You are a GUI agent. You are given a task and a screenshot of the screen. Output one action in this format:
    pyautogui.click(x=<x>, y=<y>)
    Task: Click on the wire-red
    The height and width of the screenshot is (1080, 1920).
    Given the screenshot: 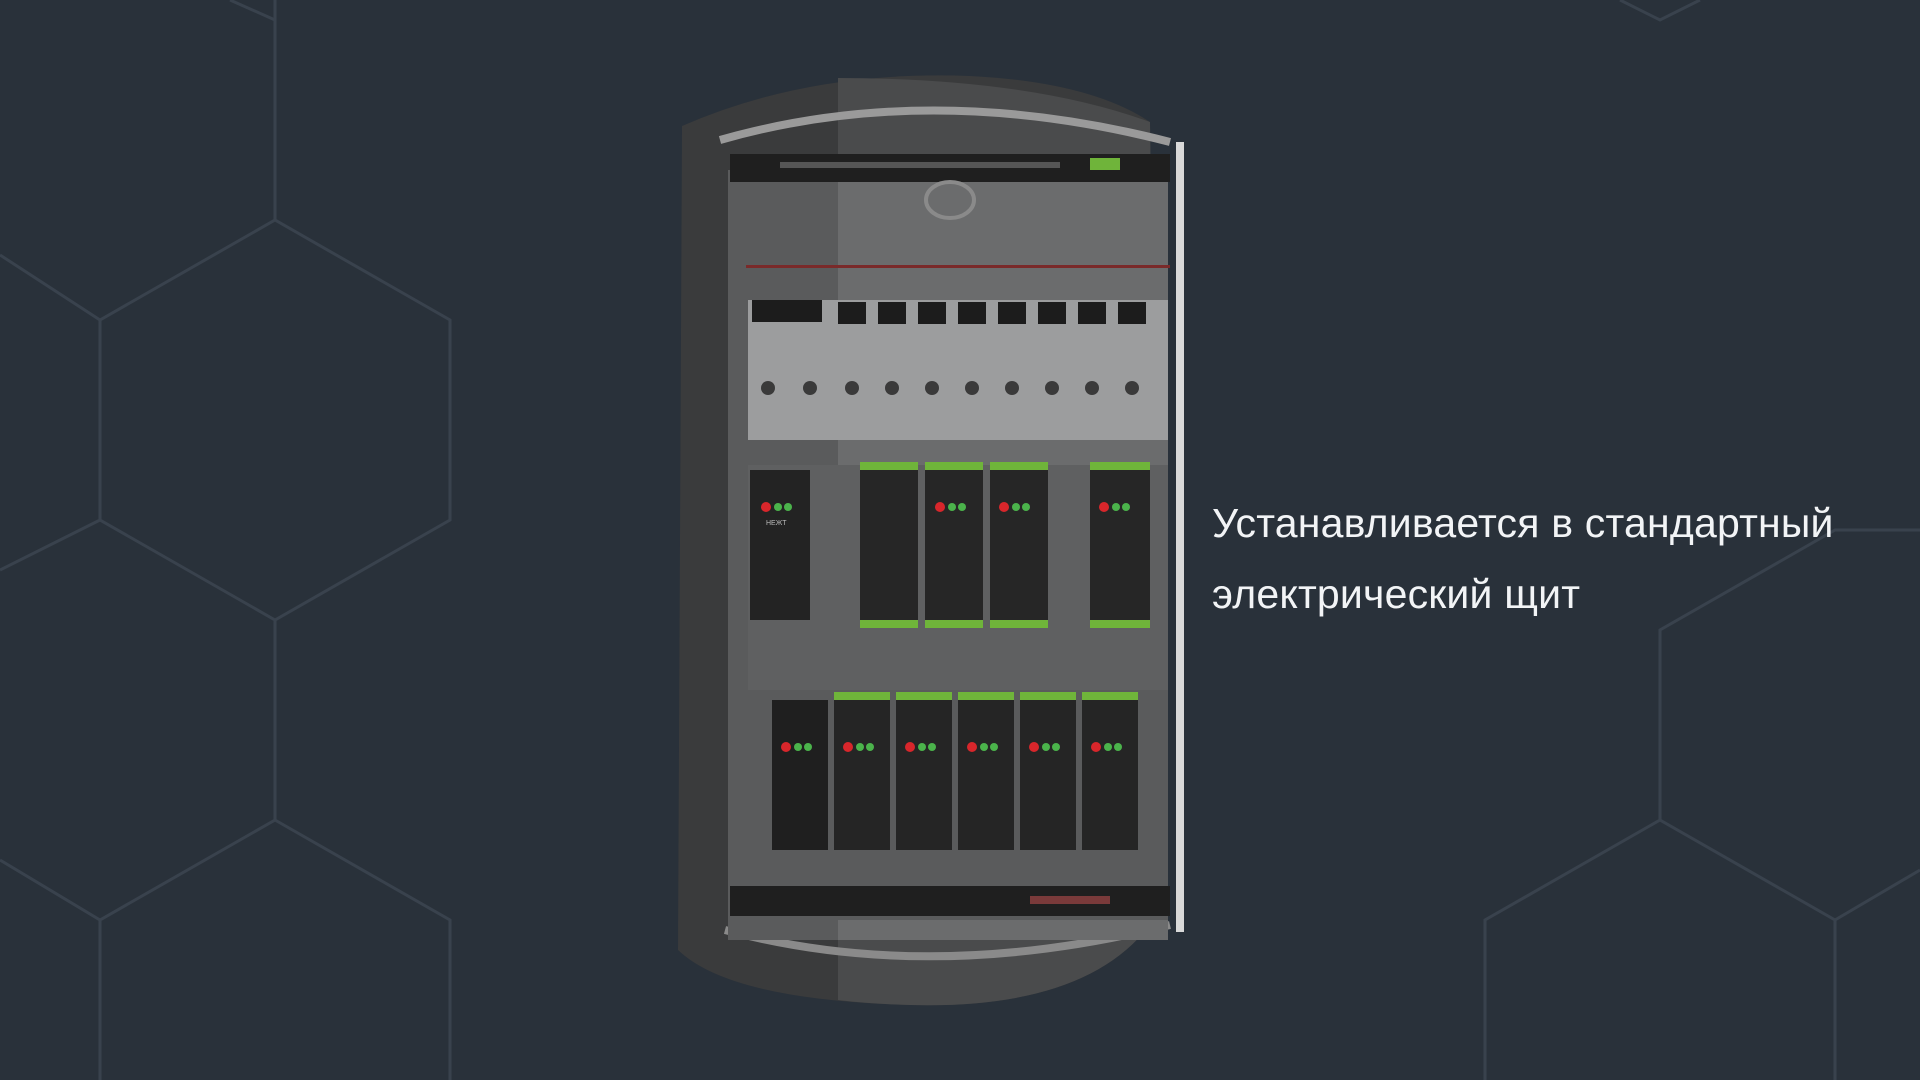 What is the action you would take?
    pyautogui.click(x=958, y=266)
    